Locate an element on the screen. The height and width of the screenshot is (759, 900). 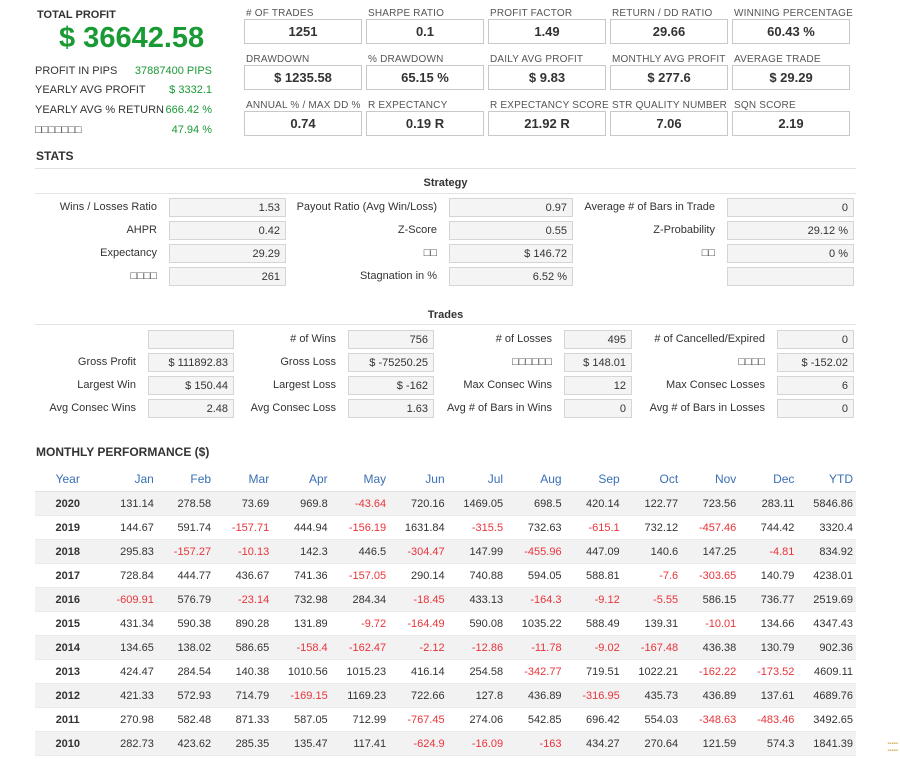
metric-label: R EXPECTANCY is located at coordinates (408, 105).